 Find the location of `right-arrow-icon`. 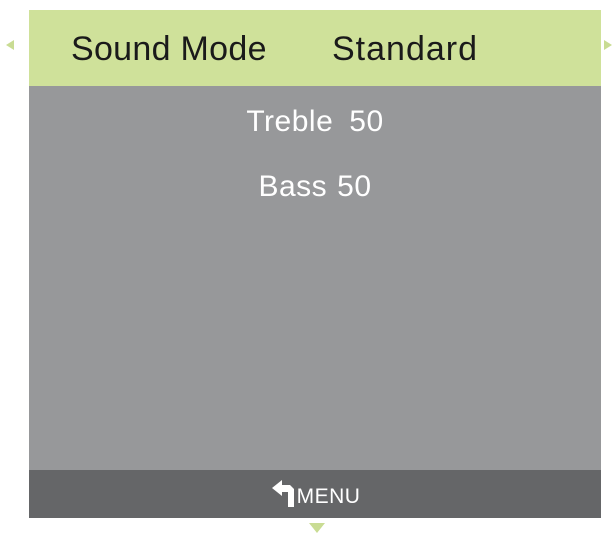

right-arrow-icon is located at coordinates (608, 45).